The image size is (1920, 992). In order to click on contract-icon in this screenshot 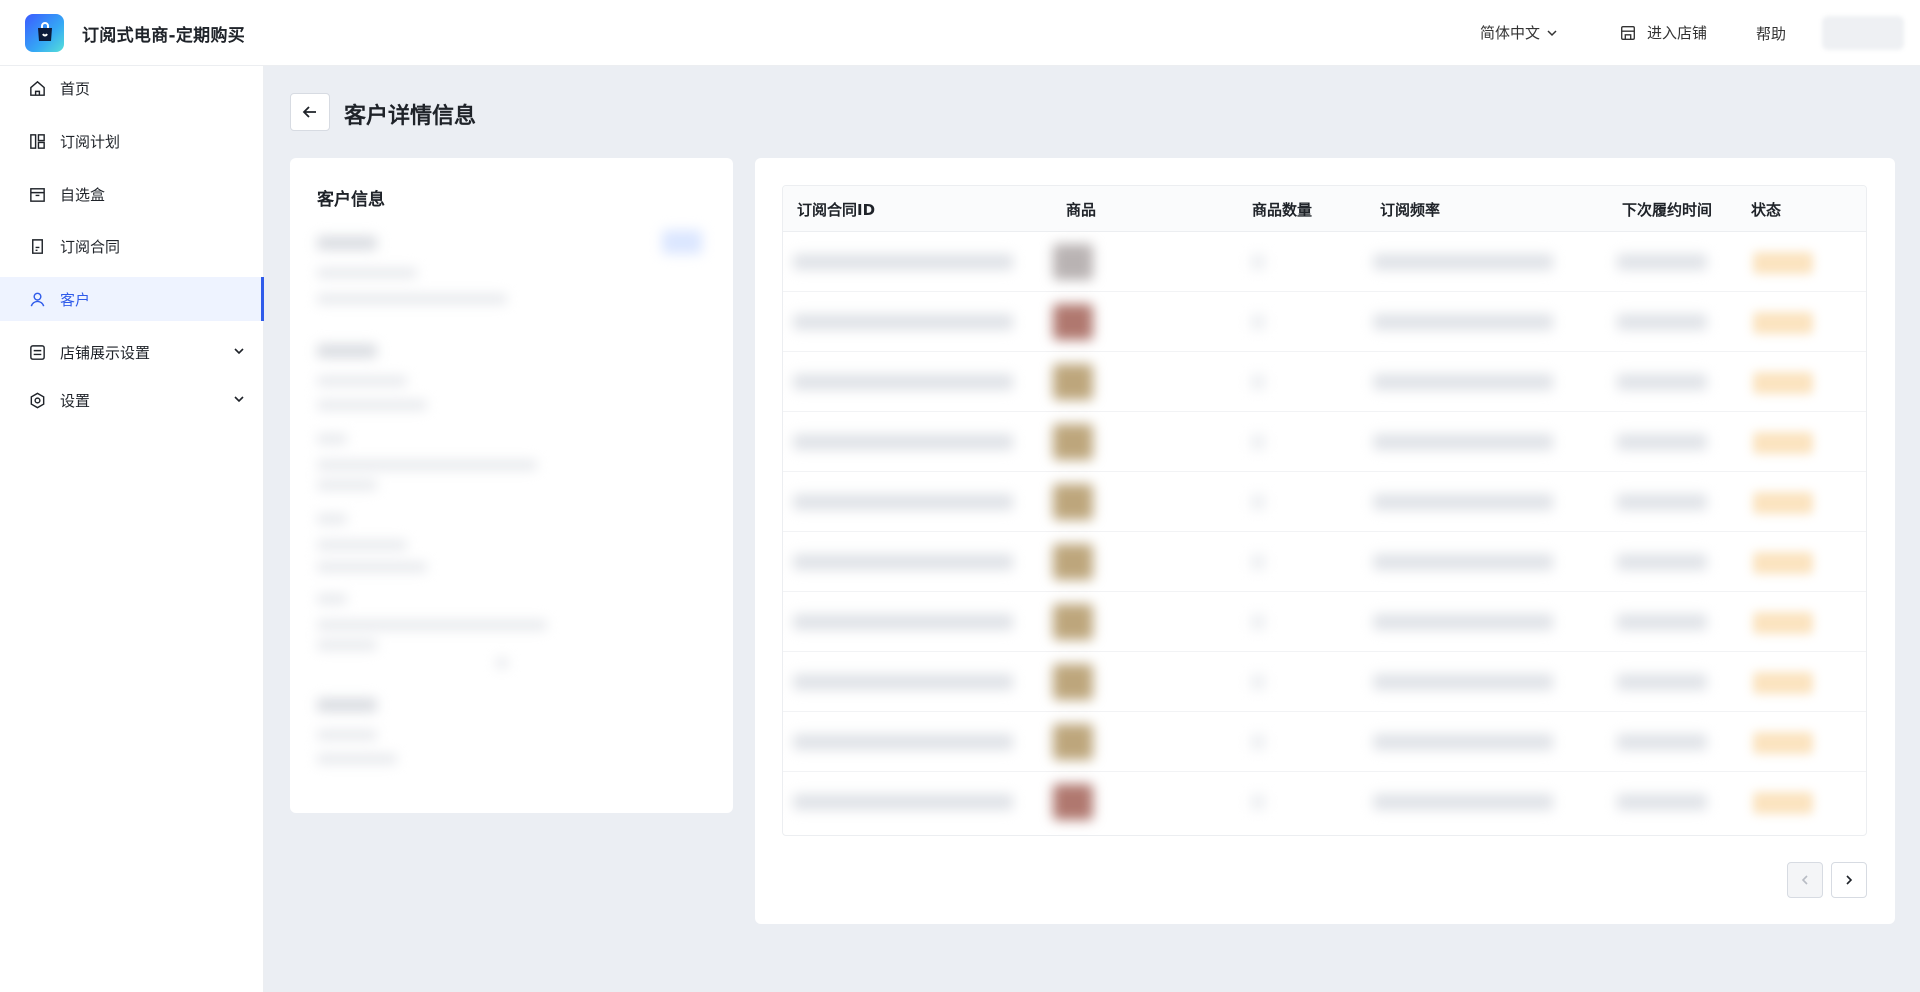, I will do `click(37, 246)`.